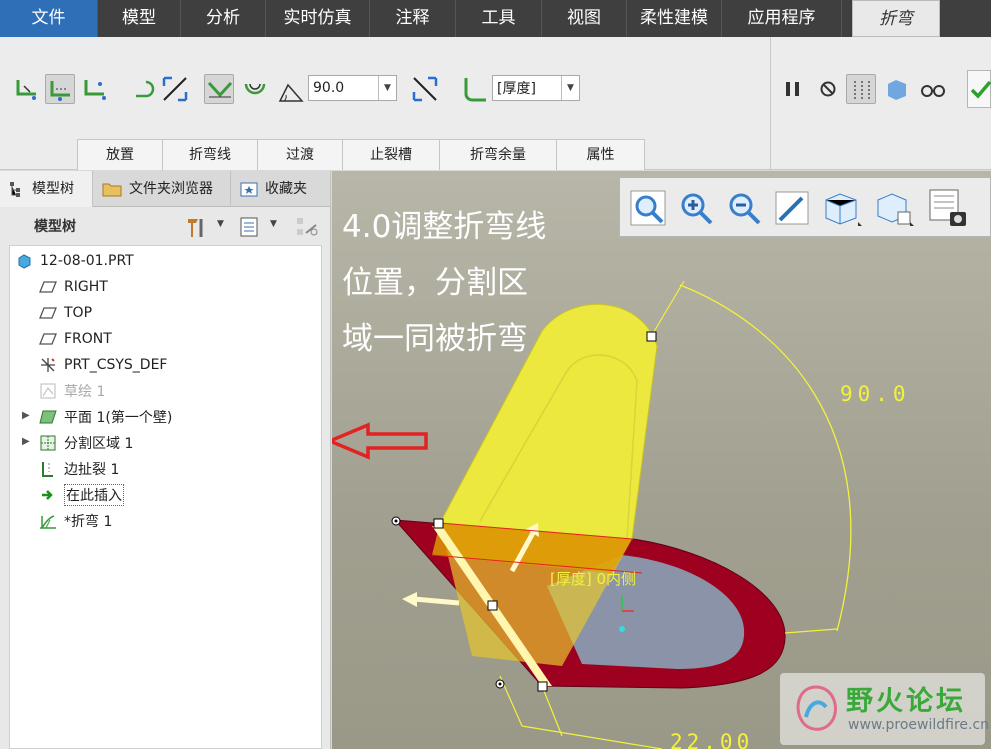  What do you see at coordinates (744, 208) in the screenshot?
I see `zoom-out-icon` at bounding box center [744, 208].